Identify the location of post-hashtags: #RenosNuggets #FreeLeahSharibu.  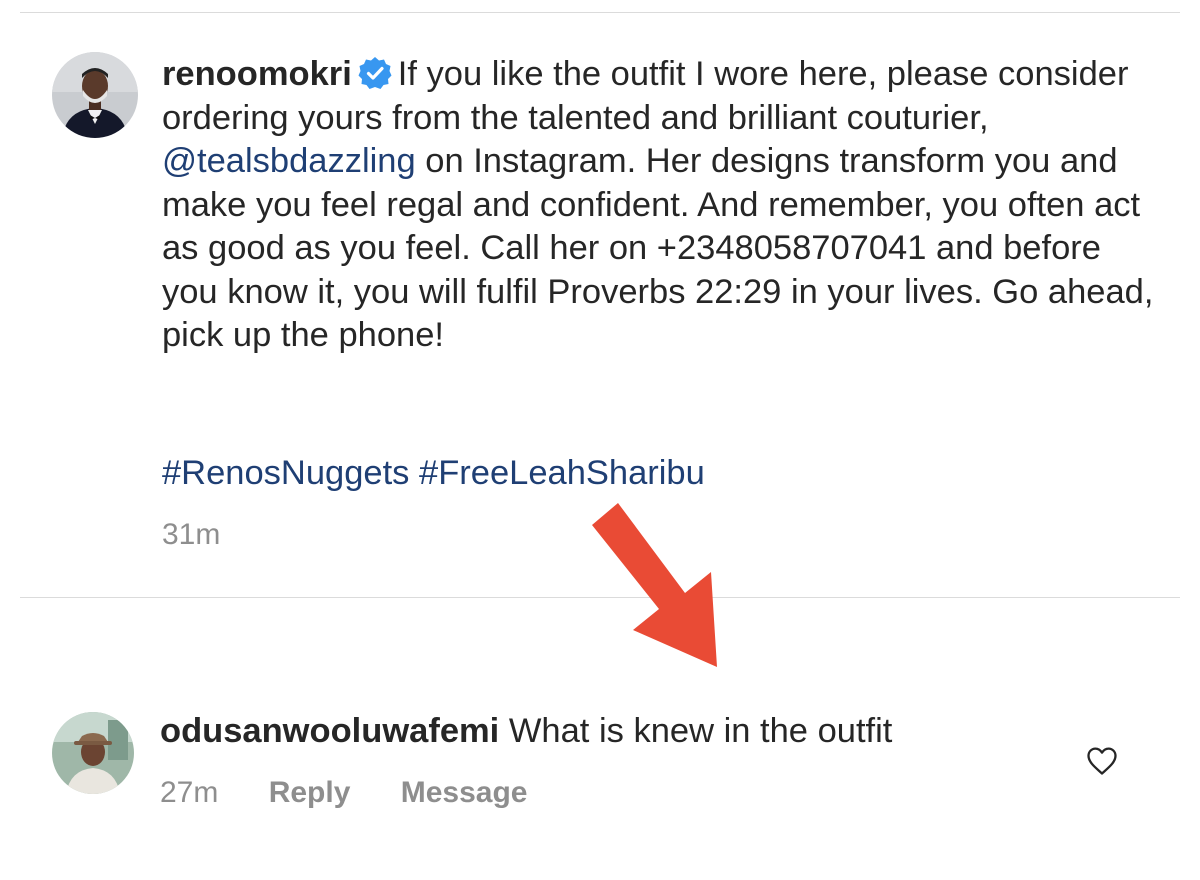
(433, 474).